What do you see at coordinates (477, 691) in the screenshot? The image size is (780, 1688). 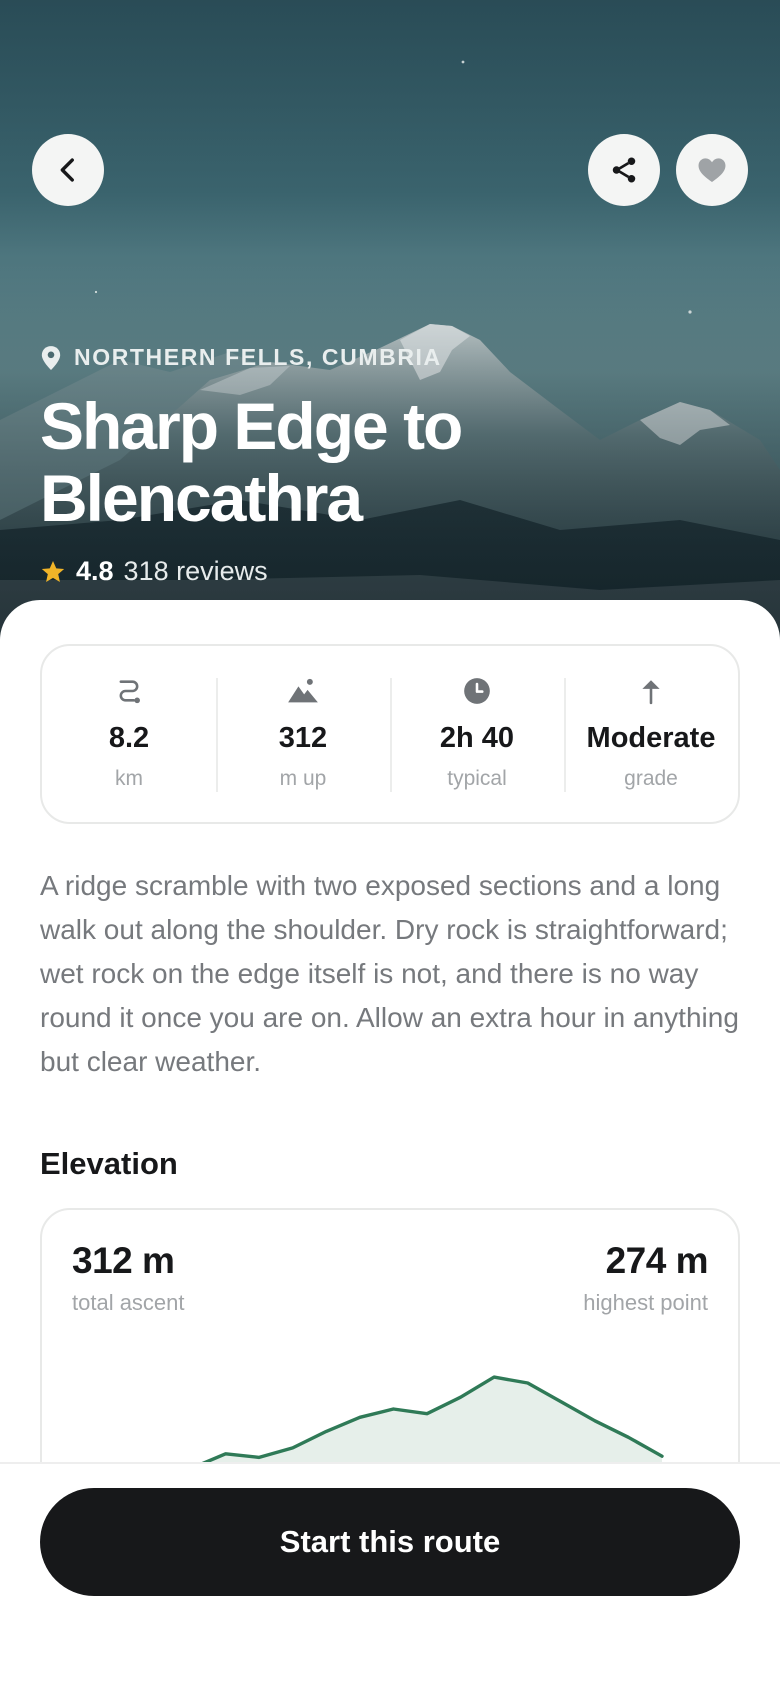 I see `clock-icon` at bounding box center [477, 691].